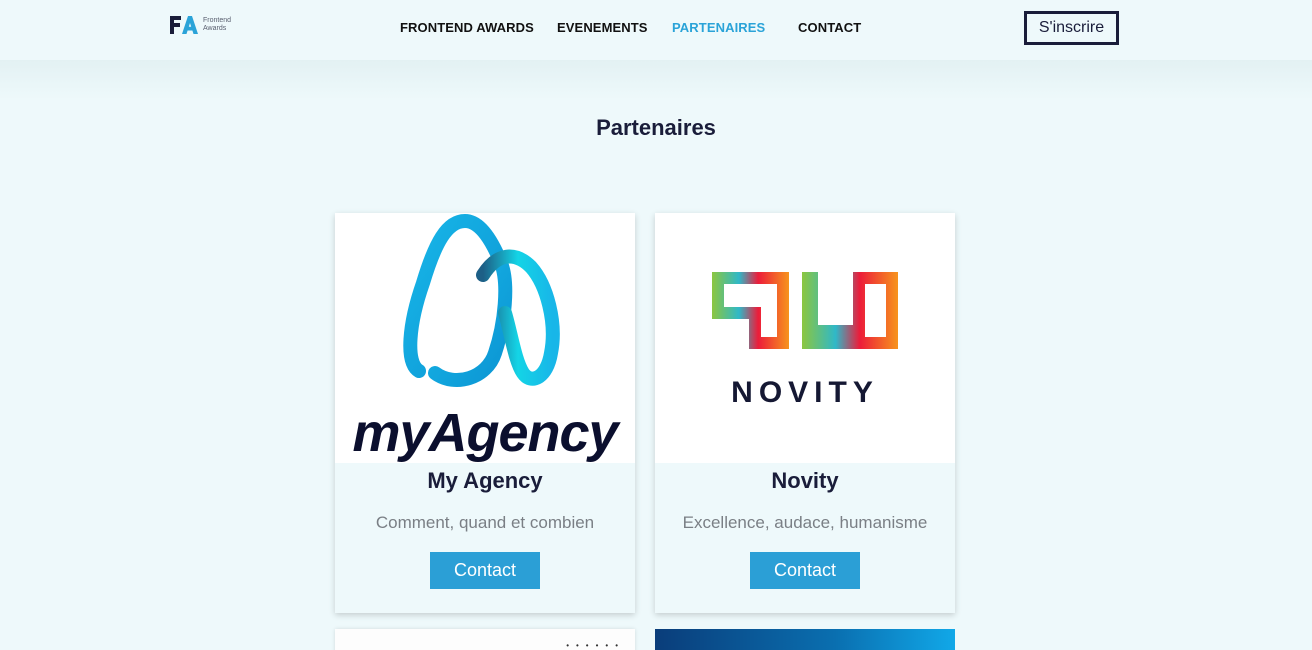  I want to click on brand-line-2: Awards, so click(215, 28).